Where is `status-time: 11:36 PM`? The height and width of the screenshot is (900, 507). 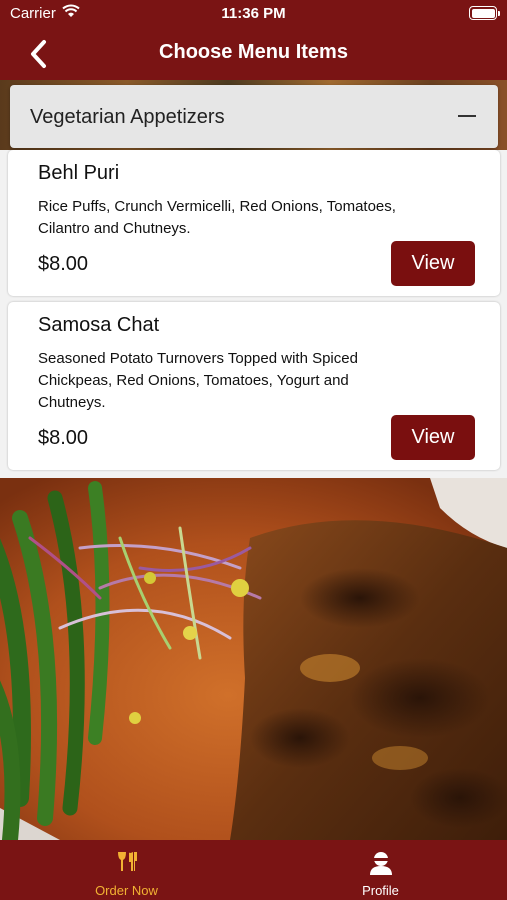
status-time: 11:36 PM is located at coordinates (253, 13).